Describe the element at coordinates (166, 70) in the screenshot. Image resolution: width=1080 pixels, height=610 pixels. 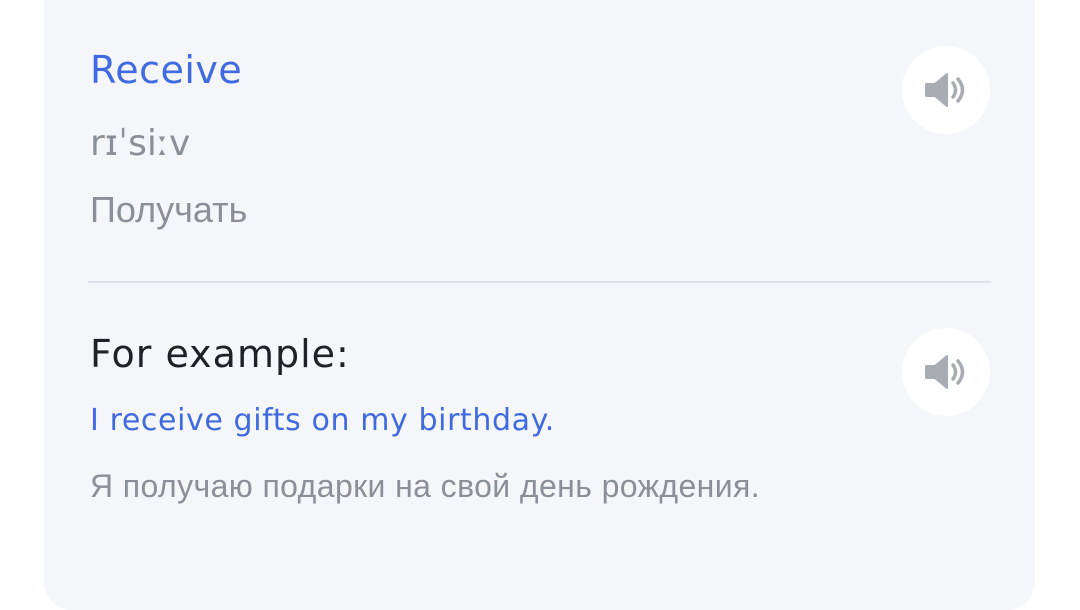
I see `word-title: Receive` at that location.